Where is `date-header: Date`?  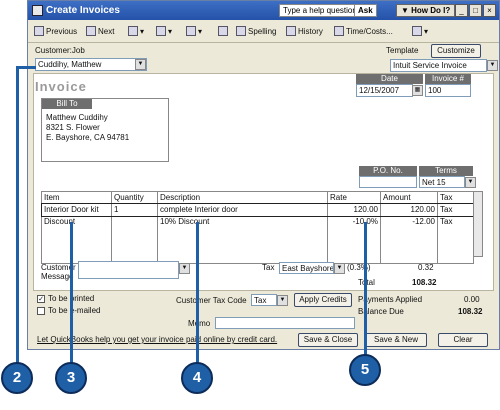
date-header: Date is located at coordinates (389, 79).